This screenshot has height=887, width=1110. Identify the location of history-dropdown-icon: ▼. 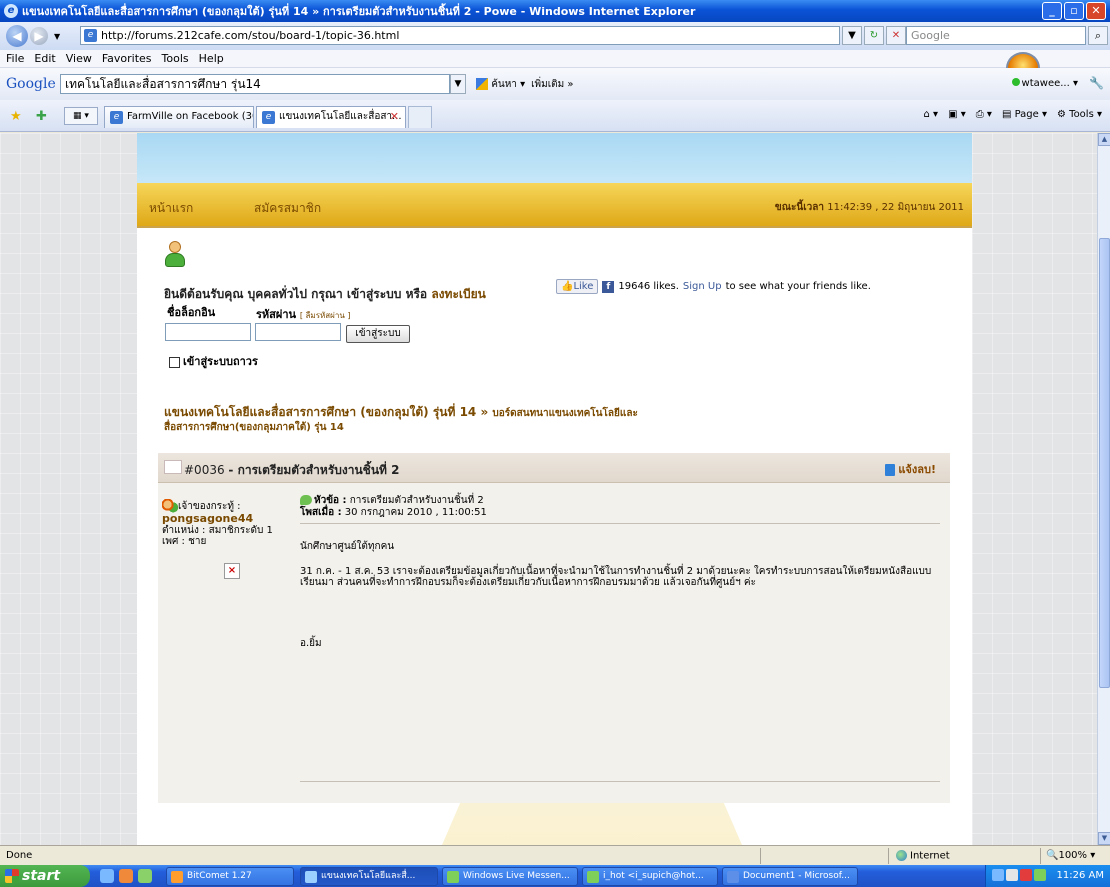
(57, 36).